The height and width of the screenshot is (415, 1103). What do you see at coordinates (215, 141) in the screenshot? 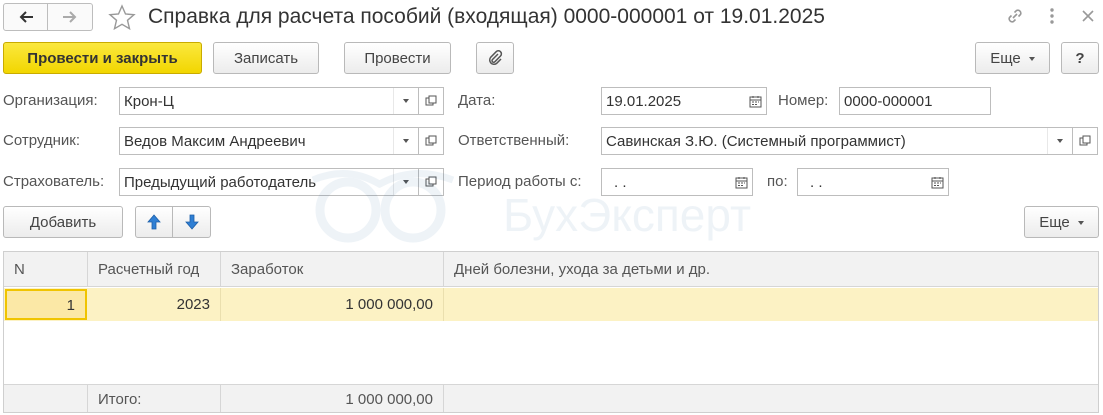
I see `employee-value: Ведов Максим Андреевич` at bounding box center [215, 141].